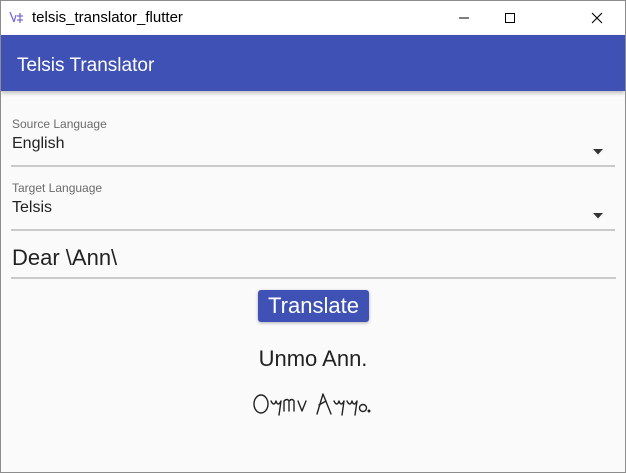  Describe the element at coordinates (314, 406) in the screenshot. I see `telsis-script-output` at that location.